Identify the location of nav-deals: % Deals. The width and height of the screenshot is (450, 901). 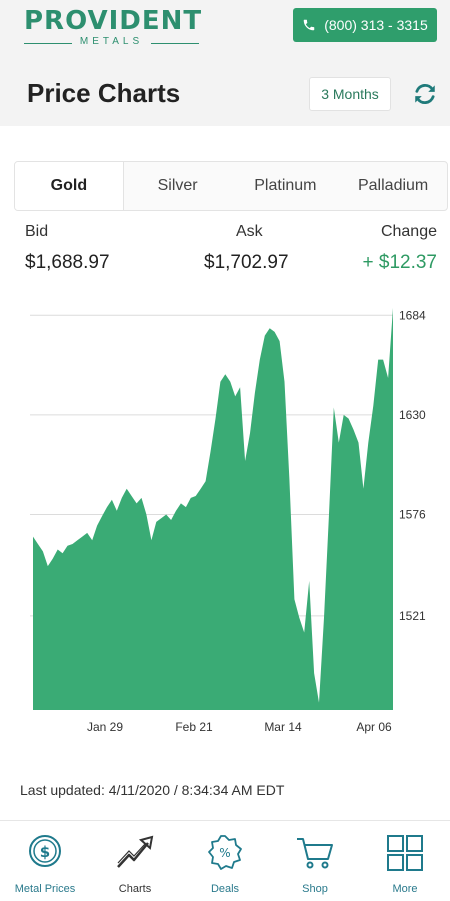
(225, 861).